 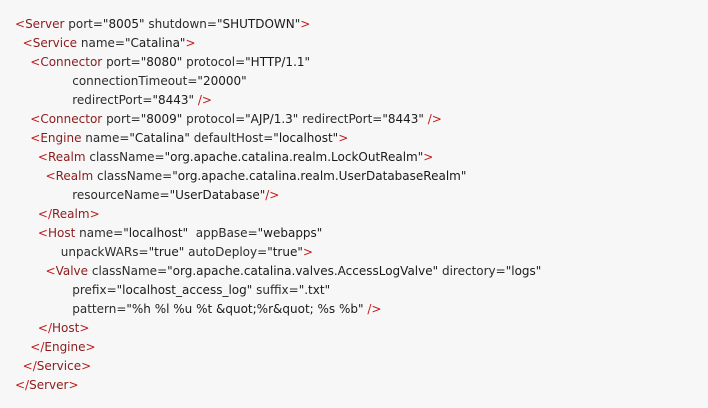 What do you see at coordinates (71, 62) in the screenshot?
I see `tag-name-token: Connector` at bounding box center [71, 62].